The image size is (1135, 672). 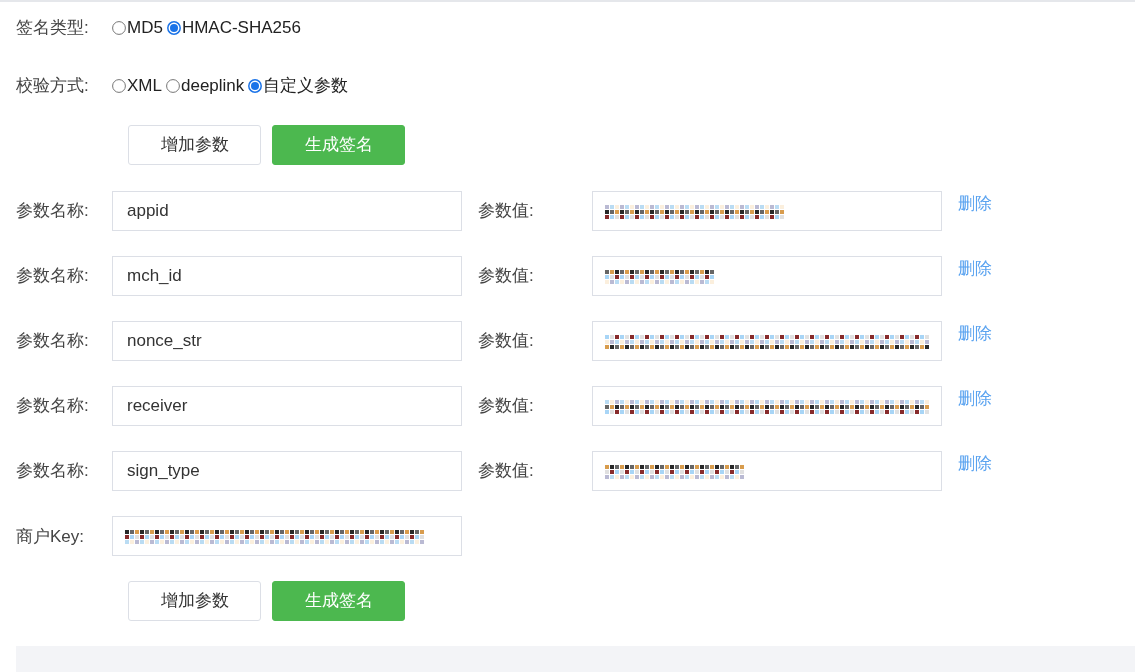 What do you see at coordinates (137, 28) in the screenshot?
I see `radio-option: MD5` at bounding box center [137, 28].